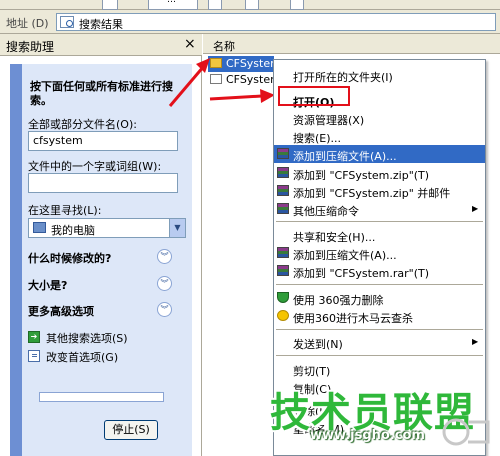 This screenshot has height=456, width=500. What do you see at coordinates (343, 77) in the screenshot?
I see `menu-item-label: 打开所在的文件夹(I)` at bounding box center [343, 77].